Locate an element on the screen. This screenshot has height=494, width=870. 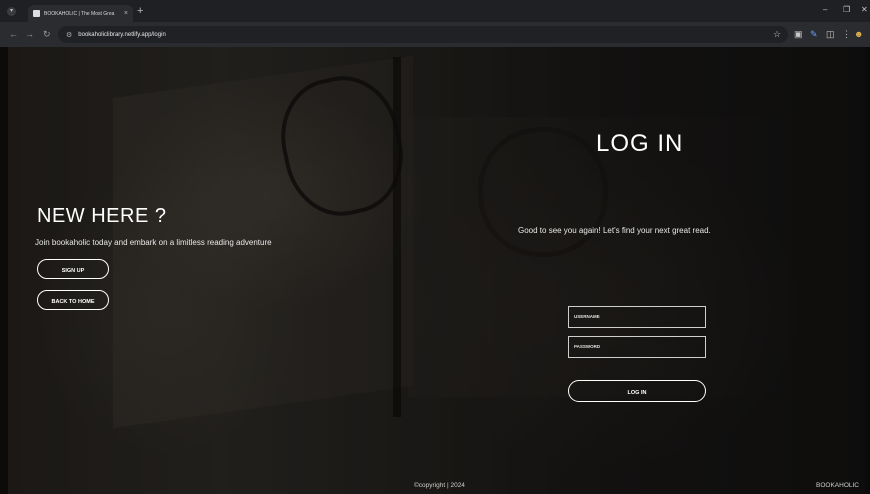
password-input: PASSWORD is located at coordinates (637, 347).